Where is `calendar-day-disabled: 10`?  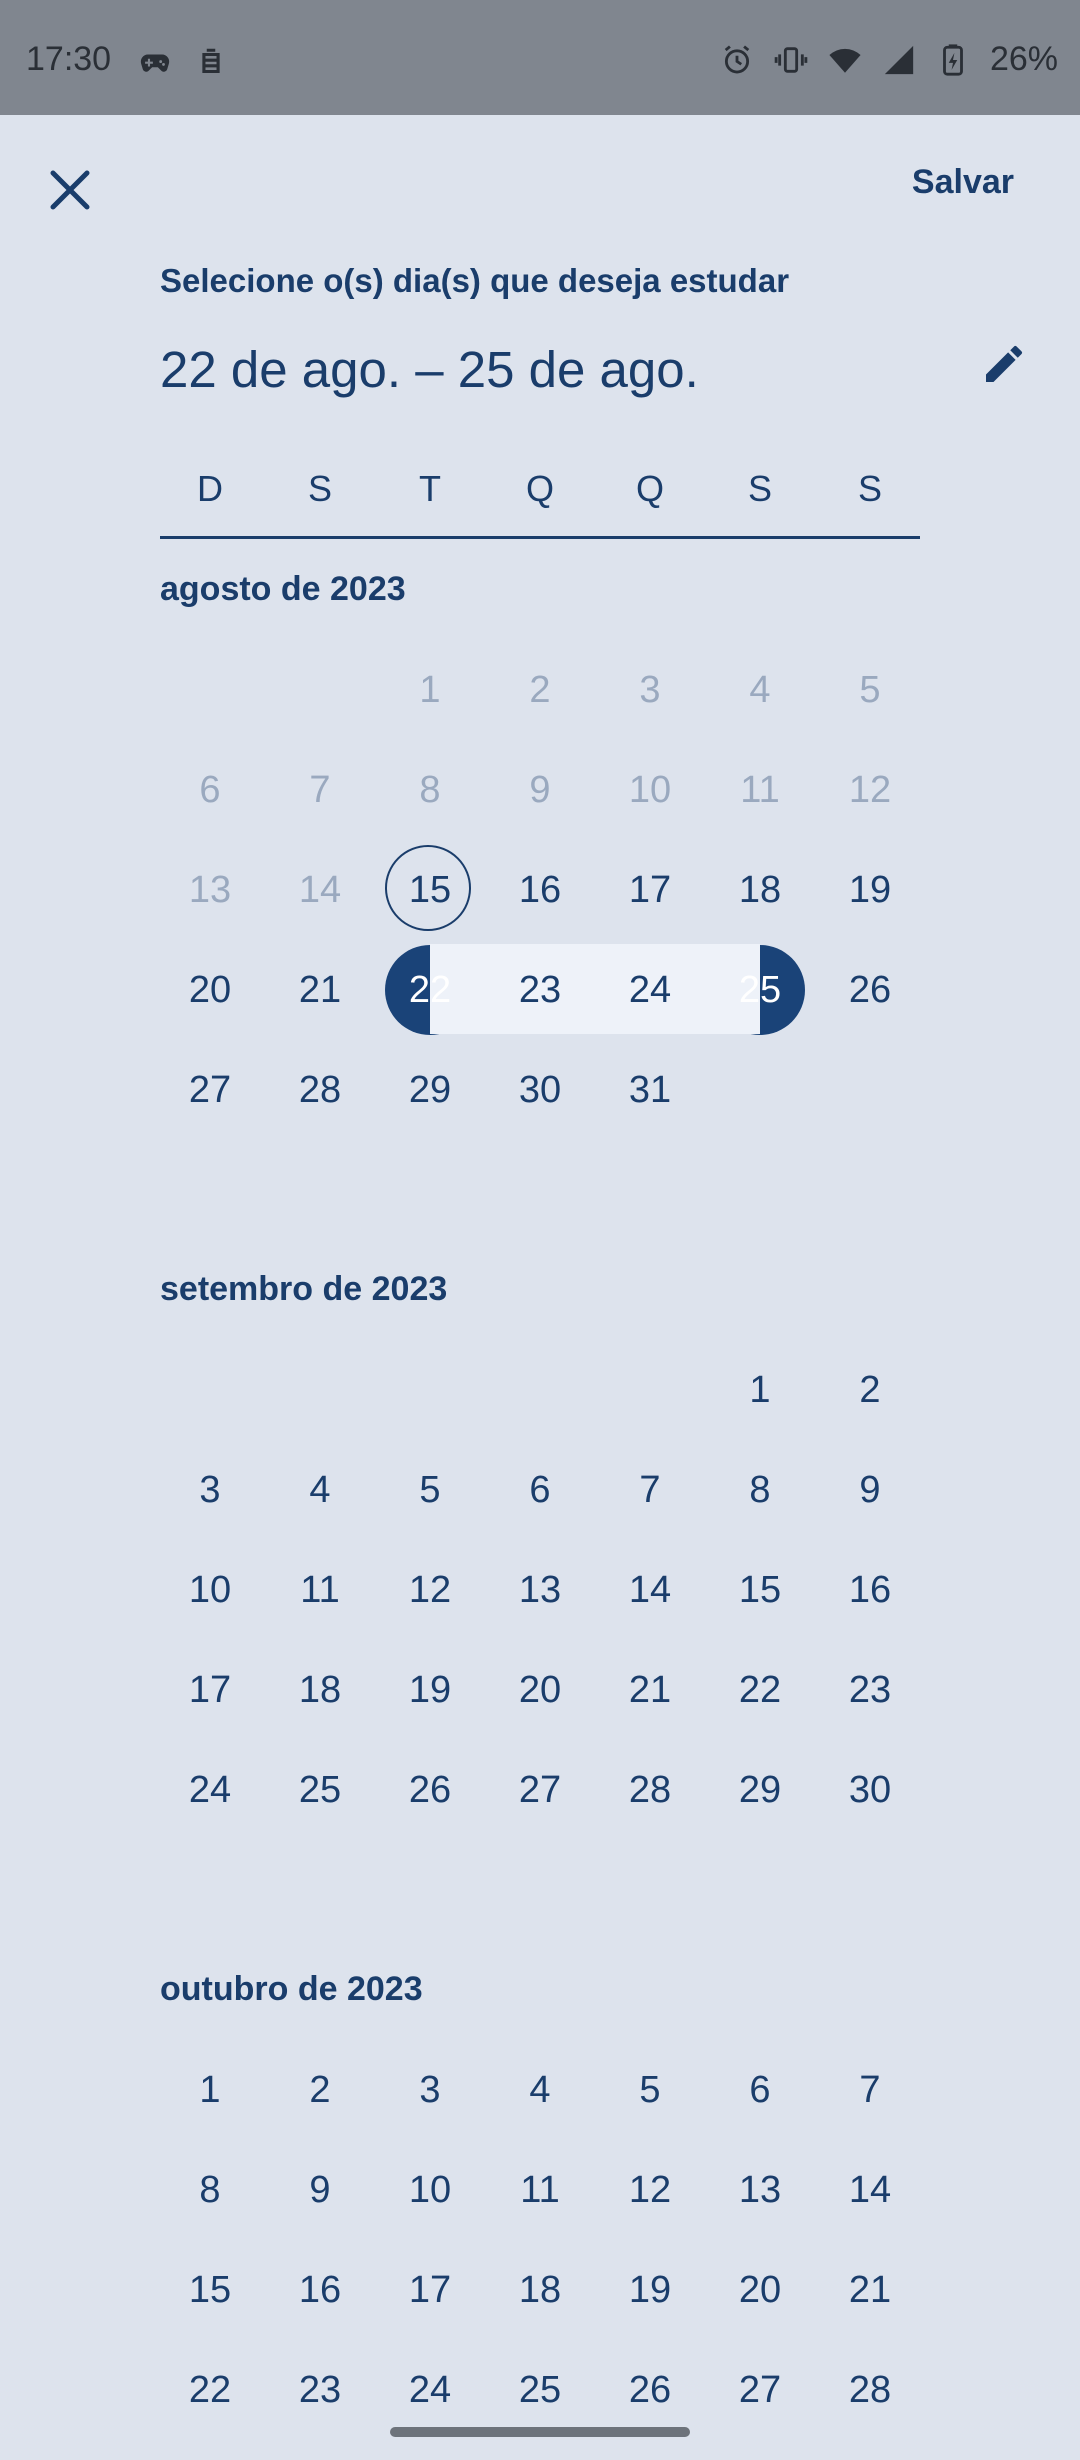
calendar-day-disabled: 10 is located at coordinates (650, 790).